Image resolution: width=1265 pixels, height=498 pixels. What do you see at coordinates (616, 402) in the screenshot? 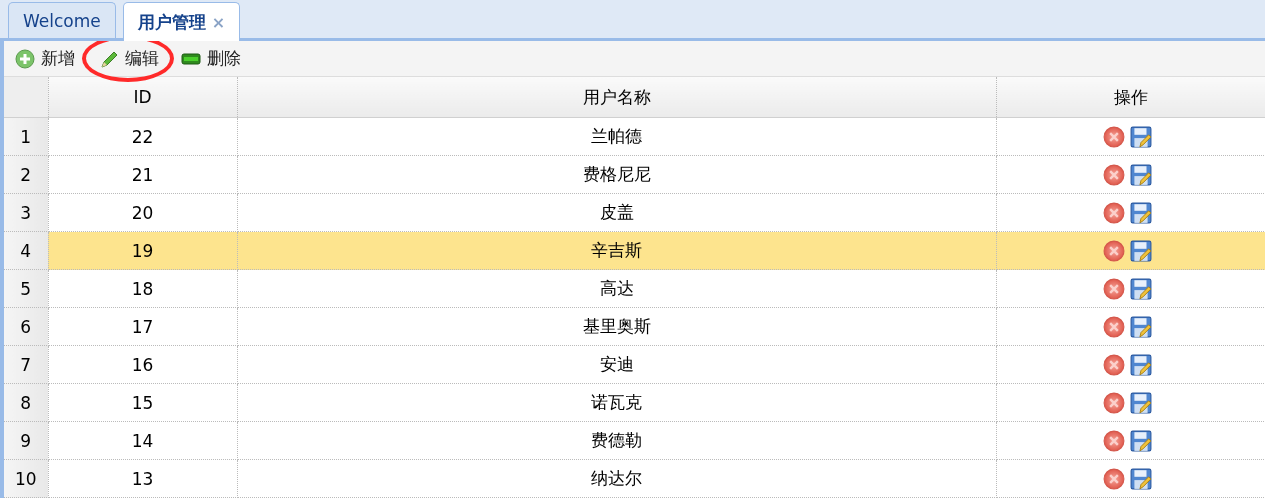
I see `table-cell: 诺瓦克` at bounding box center [616, 402].